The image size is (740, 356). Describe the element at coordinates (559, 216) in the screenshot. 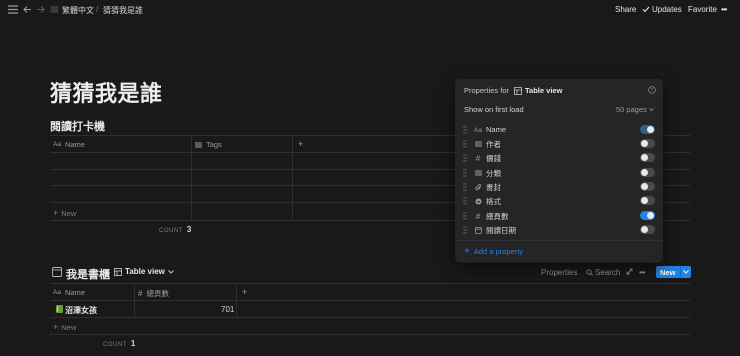

I see `property-row-pages: # 總頁數` at that location.